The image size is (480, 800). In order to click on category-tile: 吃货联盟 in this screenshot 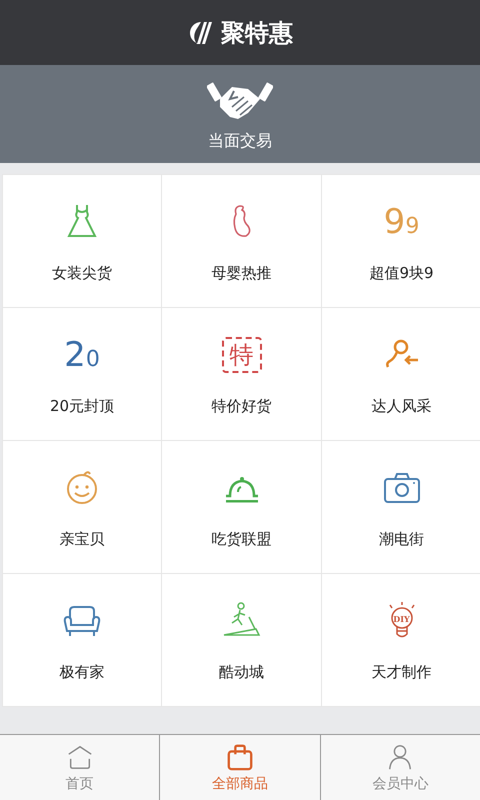, I will do `click(241, 507)`.